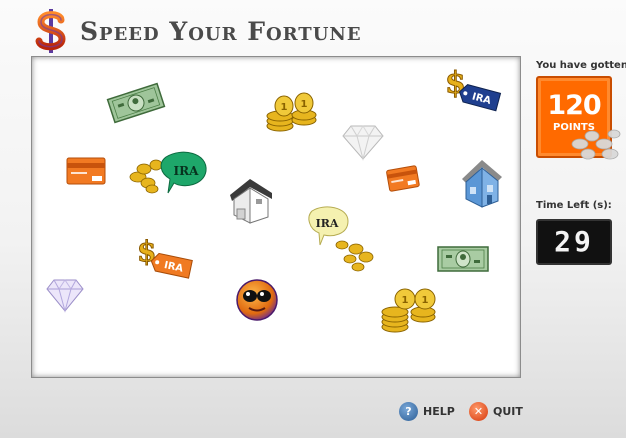  I want to click on coins-decoration-icon, so click(596, 144).